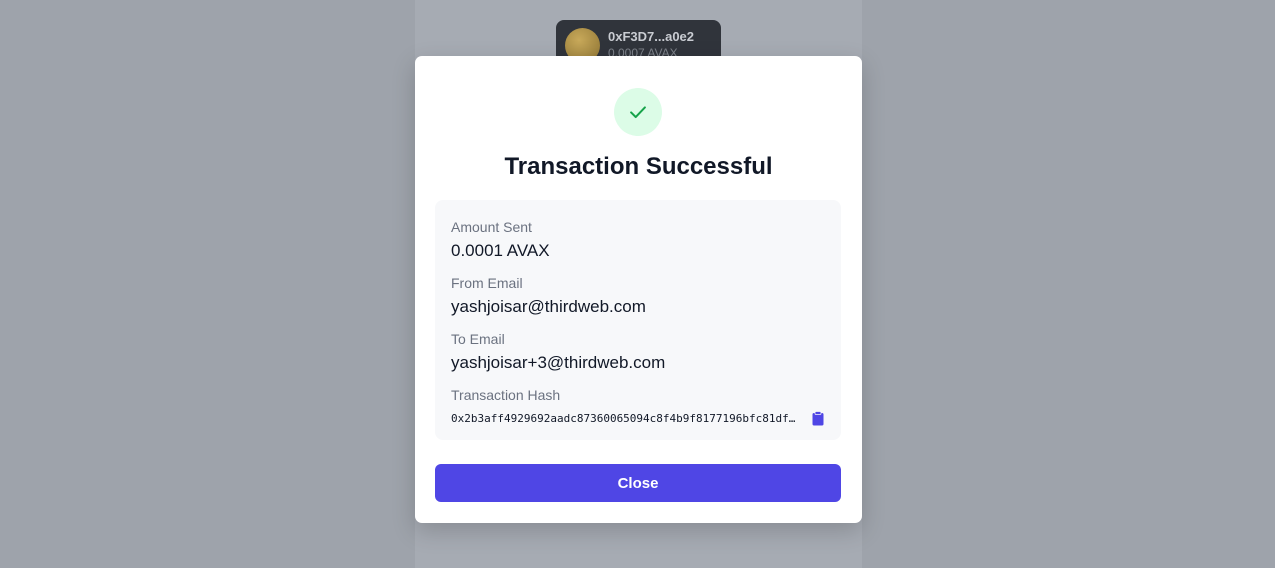 This screenshot has height=568, width=1275. I want to click on modal-title: Transaction Successful, so click(638, 166).